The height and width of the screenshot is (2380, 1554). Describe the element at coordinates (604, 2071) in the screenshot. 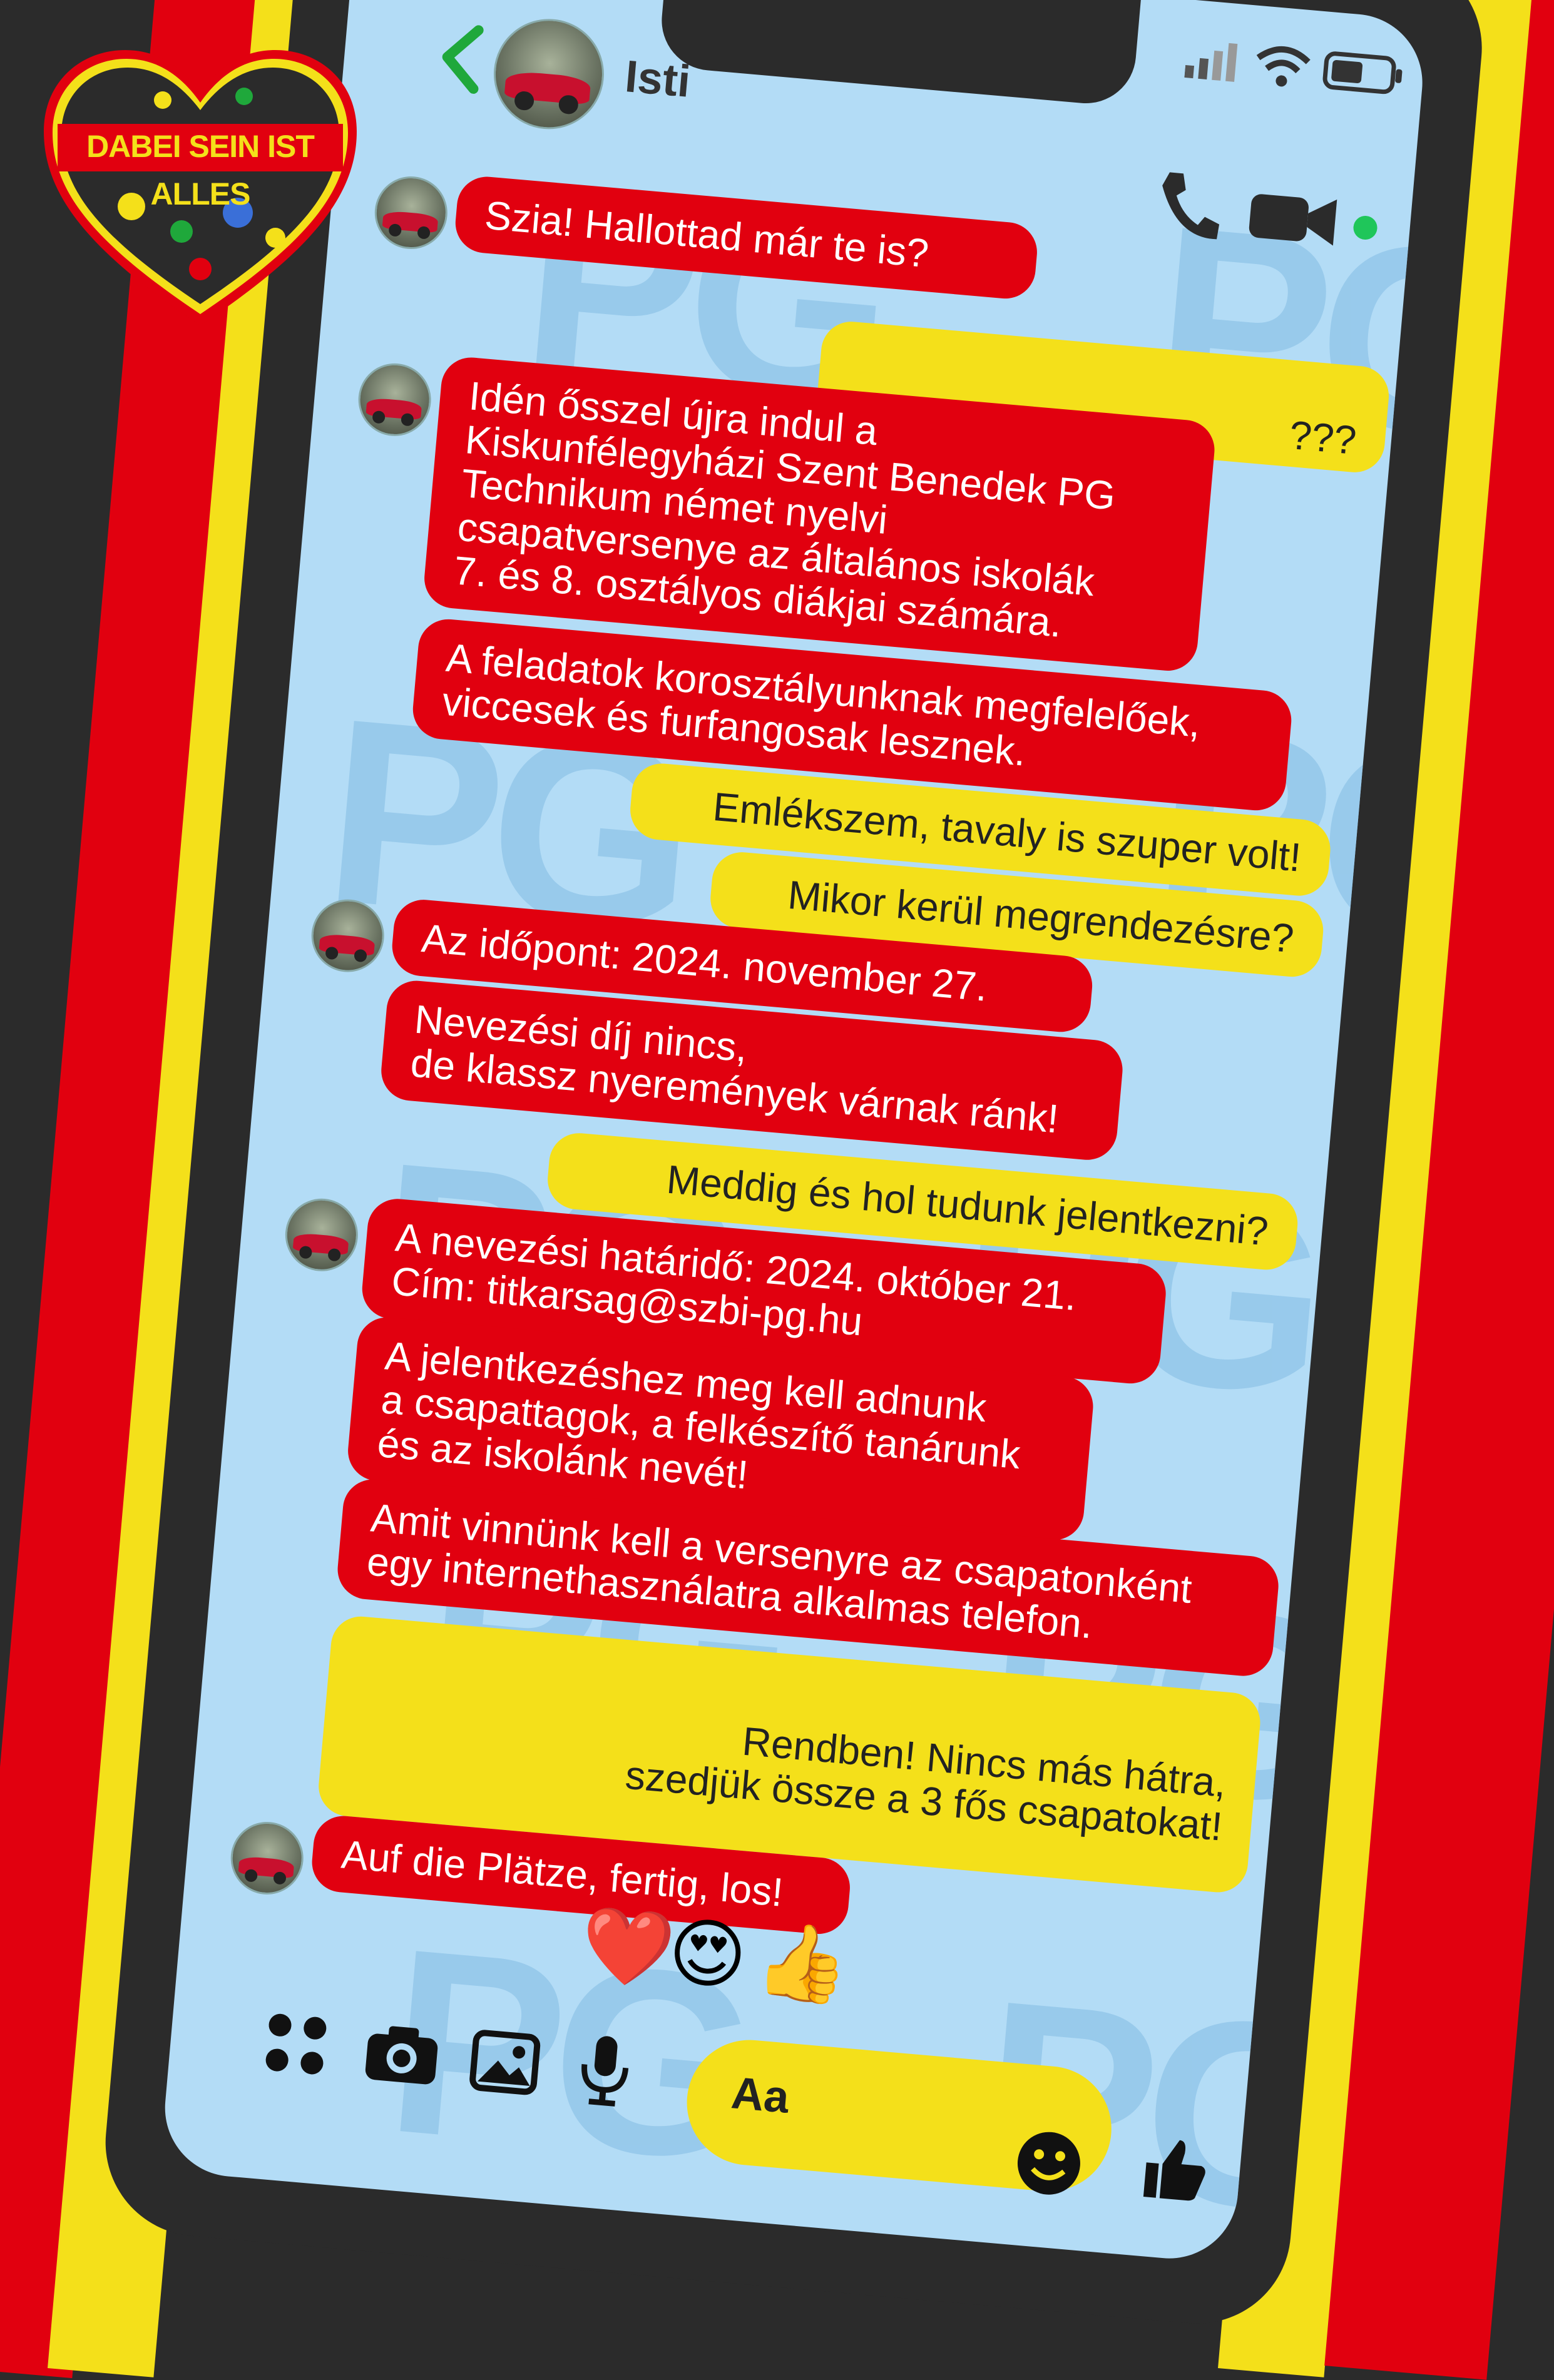

I see `microphone-icon` at that location.